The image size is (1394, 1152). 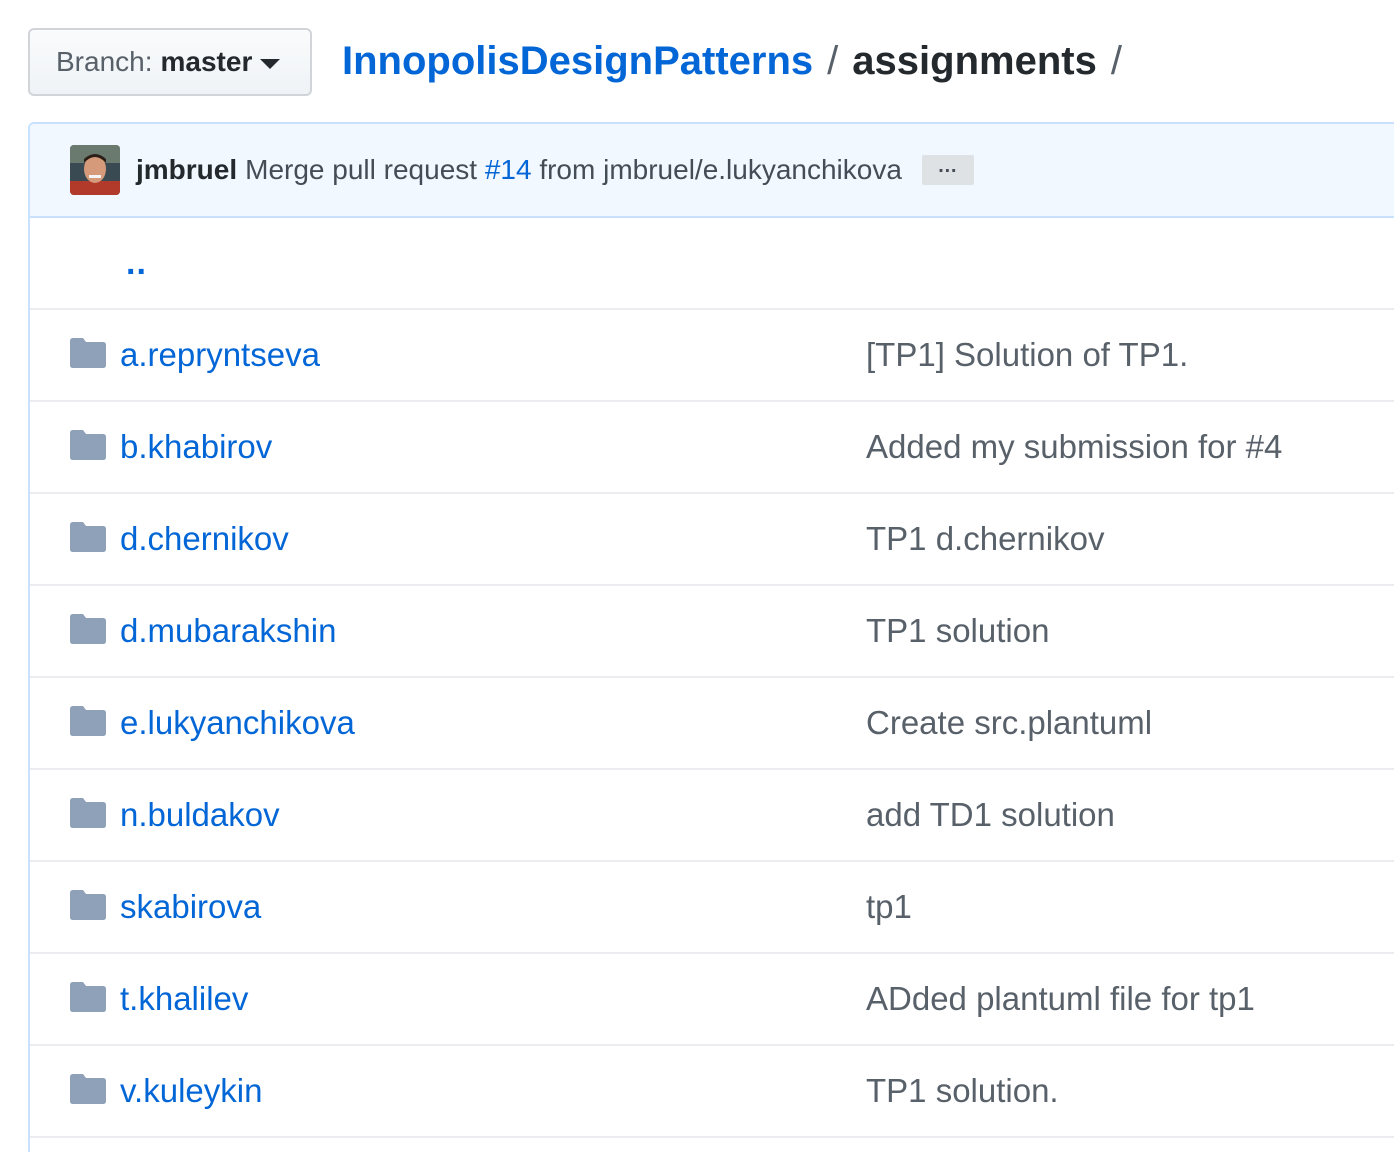 I want to click on parent-dir-row: .., so click(x=712, y=264).